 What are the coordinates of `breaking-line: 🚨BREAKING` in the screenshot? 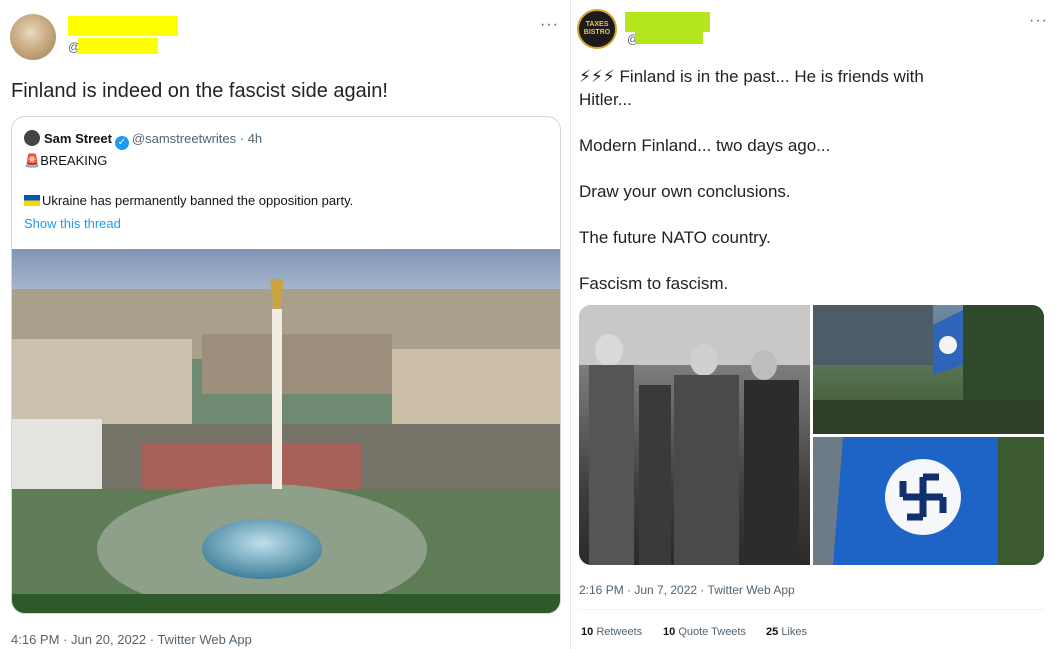 It's located at (65, 161).